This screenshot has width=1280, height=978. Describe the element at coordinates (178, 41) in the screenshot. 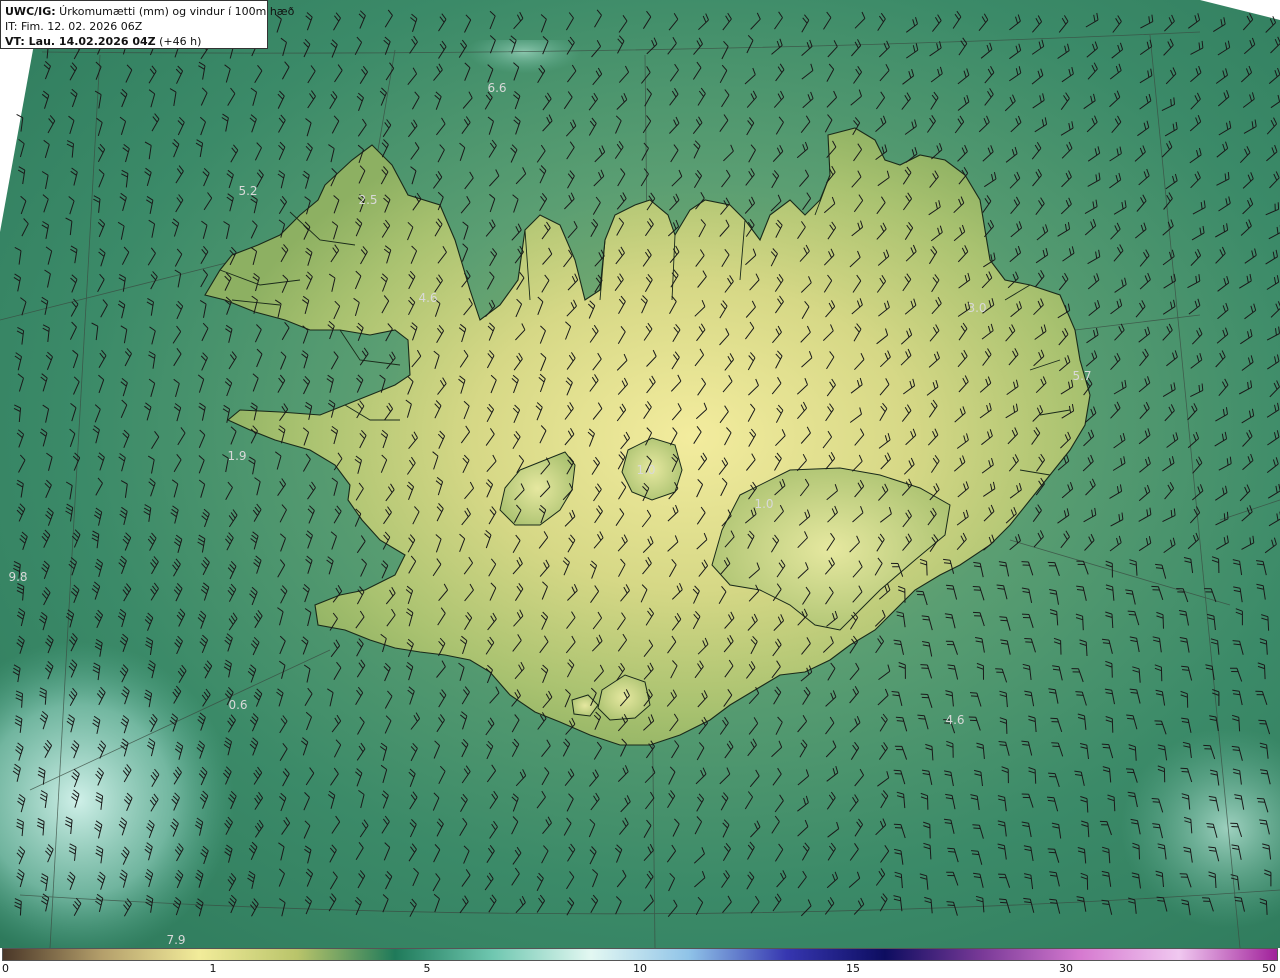

I see `forecast-hour: (+46 h)` at that location.